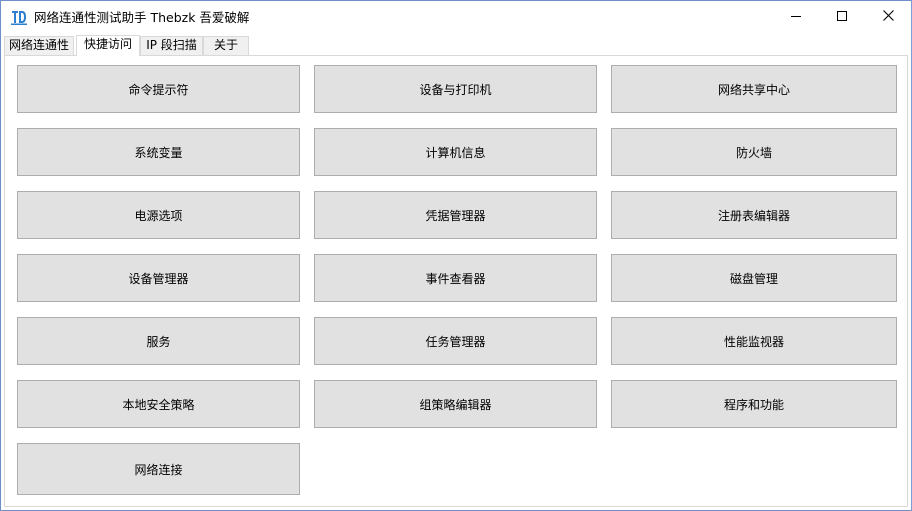 The height and width of the screenshot is (511, 912). Describe the element at coordinates (158, 469) in the screenshot. I see `network-connections-button: 网络连接` at that location.